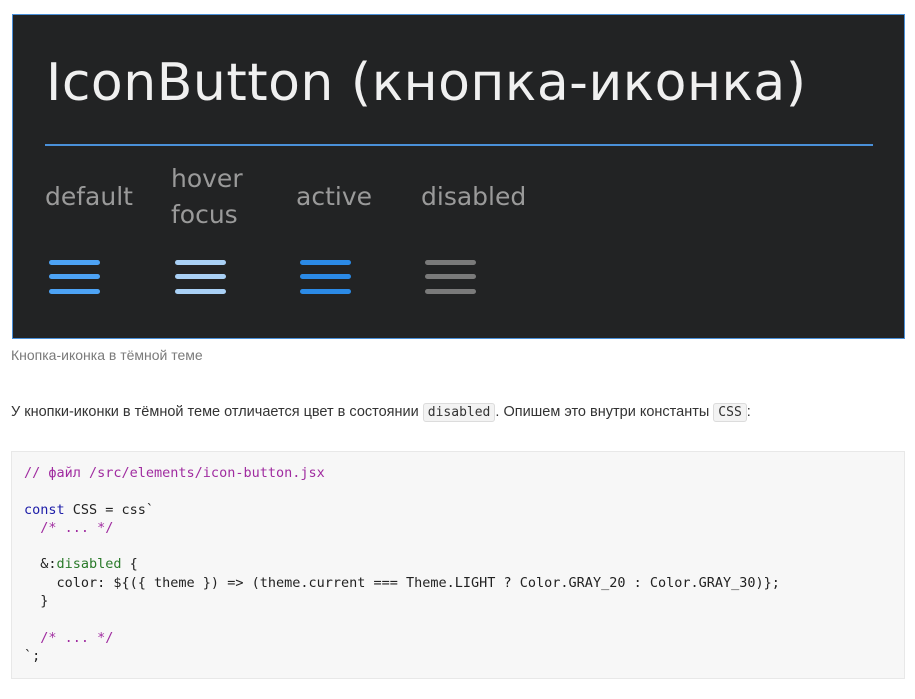 This screenshot has height=699, width=915. What do you see at coordinates (730, 412) in the screenshot?
I see `inline-code-css: CSS` at bounding box center [730, 412].